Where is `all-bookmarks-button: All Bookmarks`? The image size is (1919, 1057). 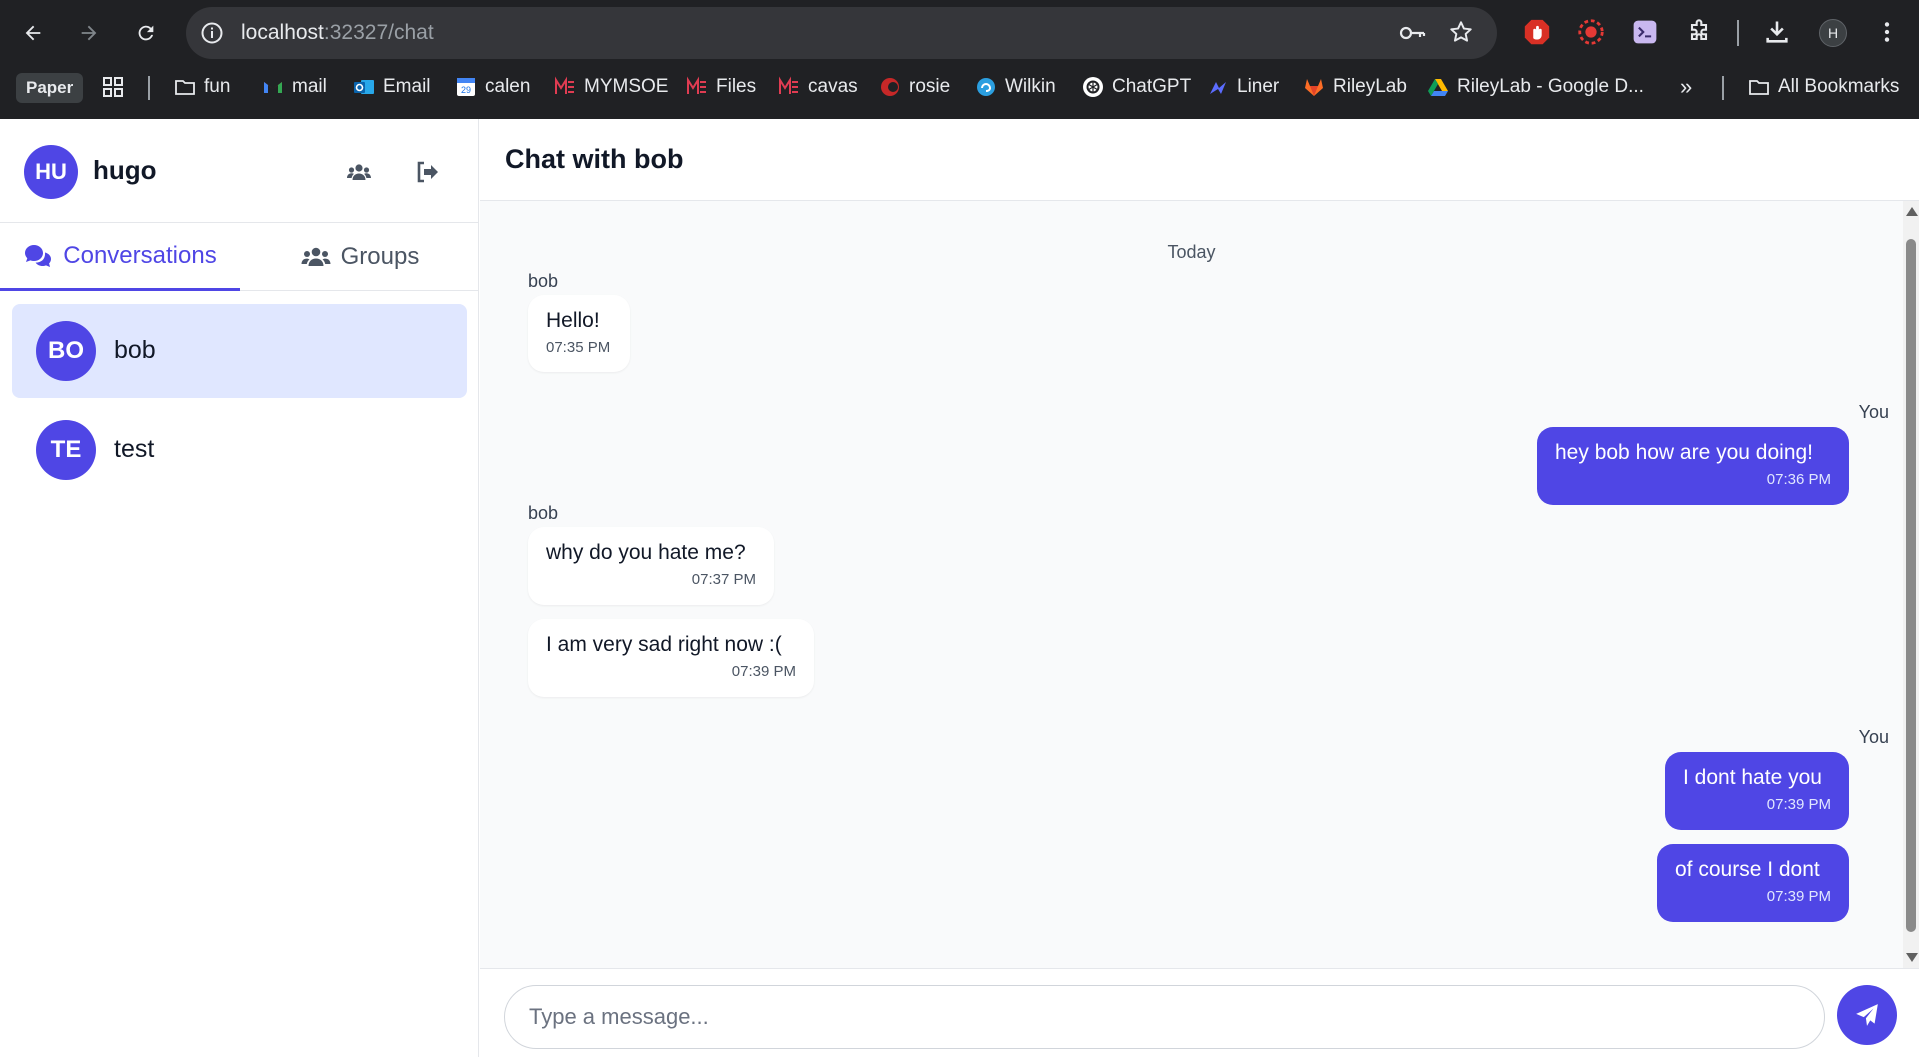 all-bookmarks-button: All Bookmarks is located at coordinates (1823, 87).